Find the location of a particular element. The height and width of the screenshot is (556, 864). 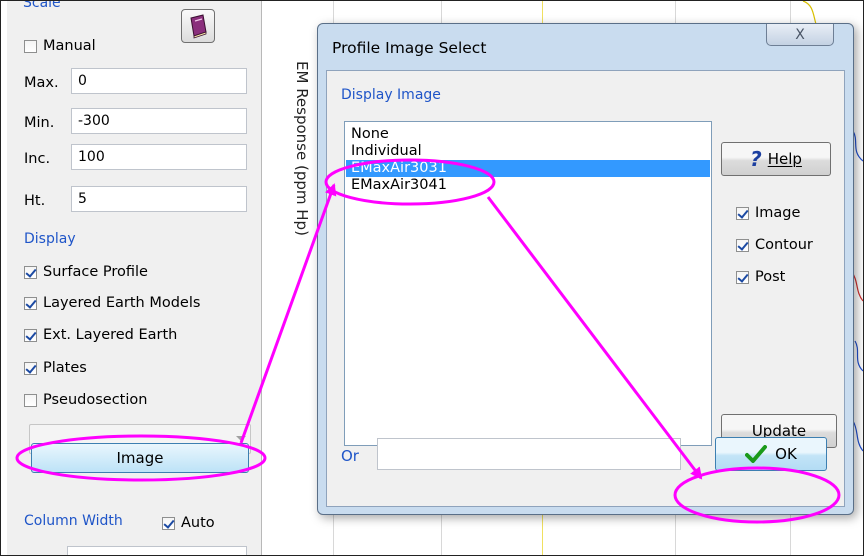

list-item-emaxair3031: EMaxAir3031 is located at coordinates (528, 168).